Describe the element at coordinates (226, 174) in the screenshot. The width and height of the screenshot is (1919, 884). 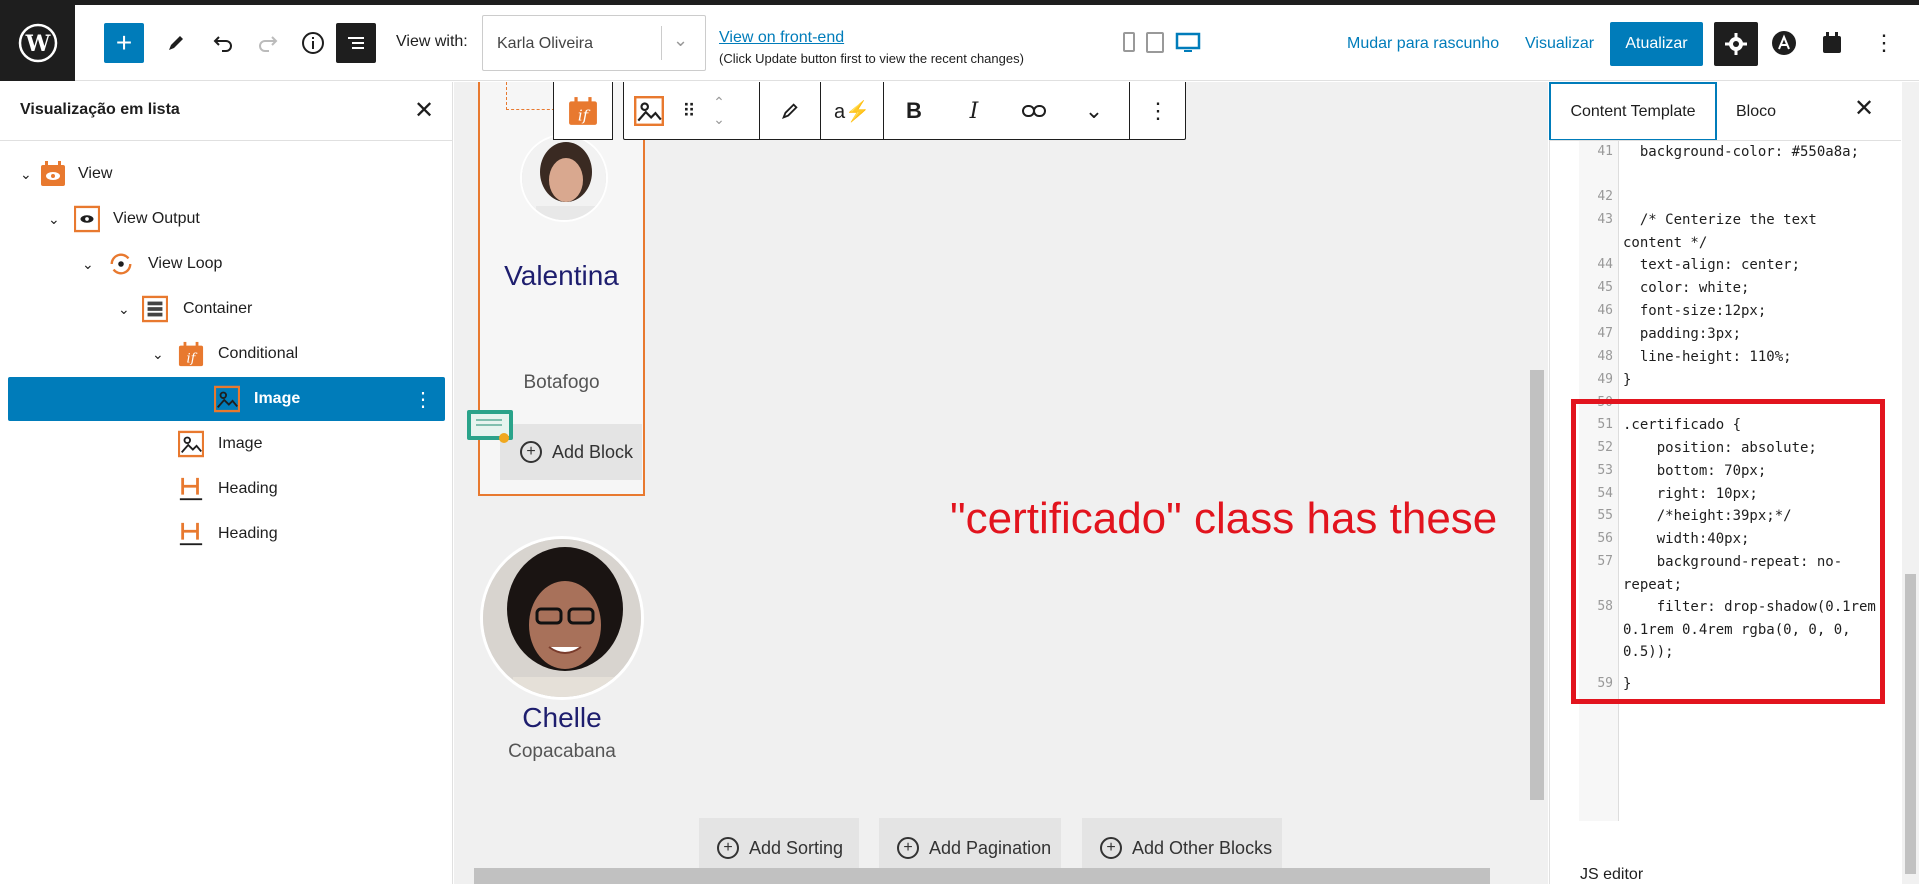
I see `list-item-view: ⌄ View` at that location.